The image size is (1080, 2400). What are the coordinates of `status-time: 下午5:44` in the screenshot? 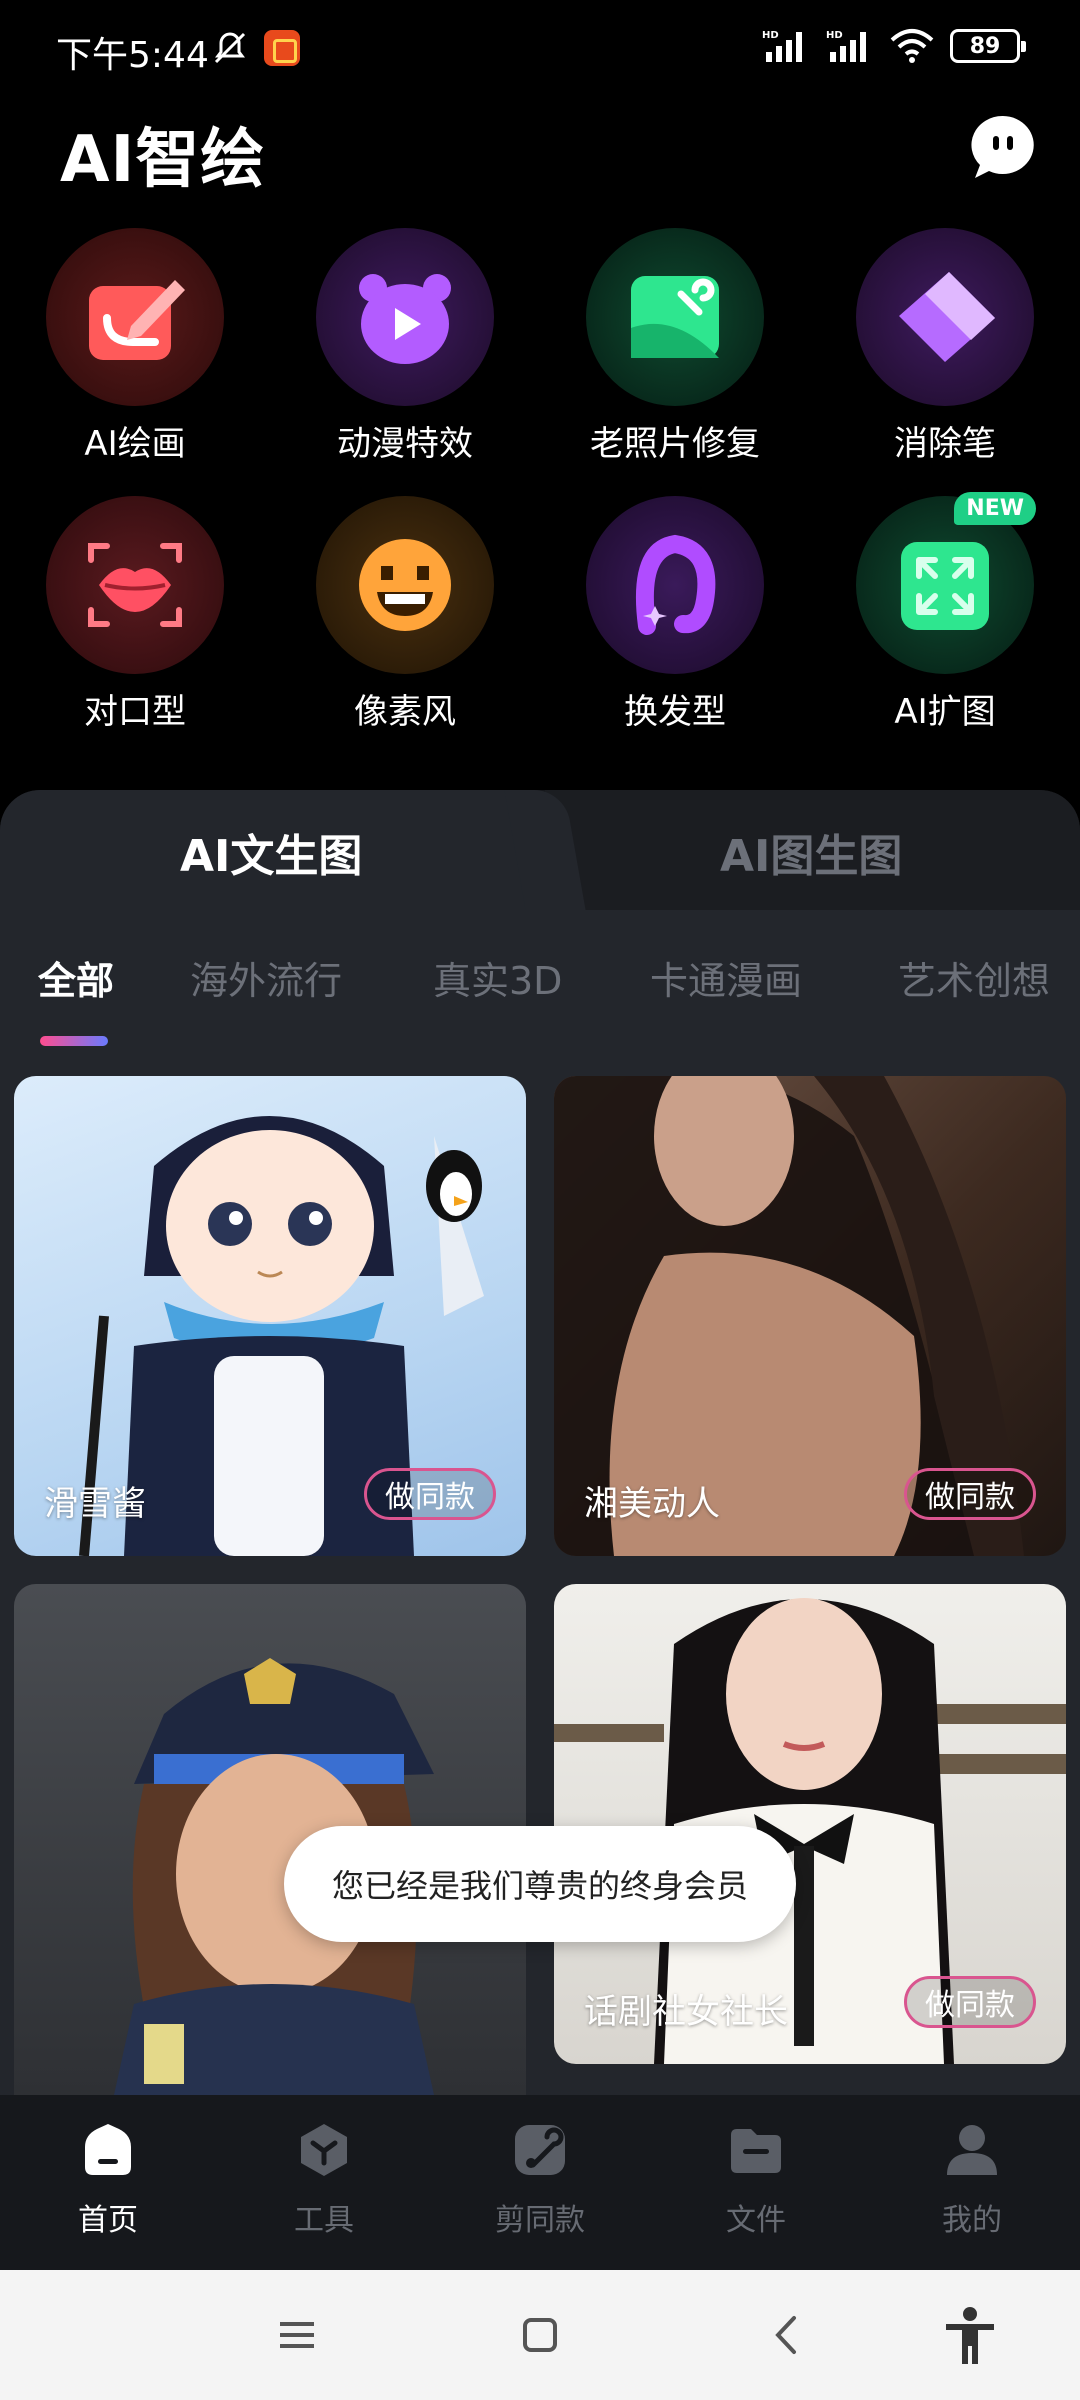 It's located at (132, 55).